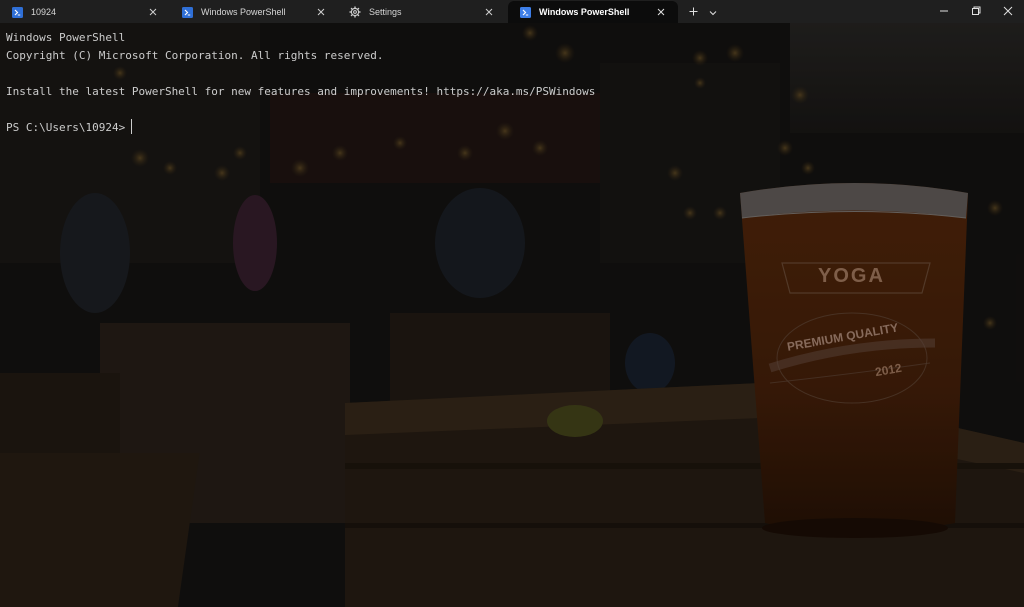  I want to click on new-tab-button, so click(693, 12).